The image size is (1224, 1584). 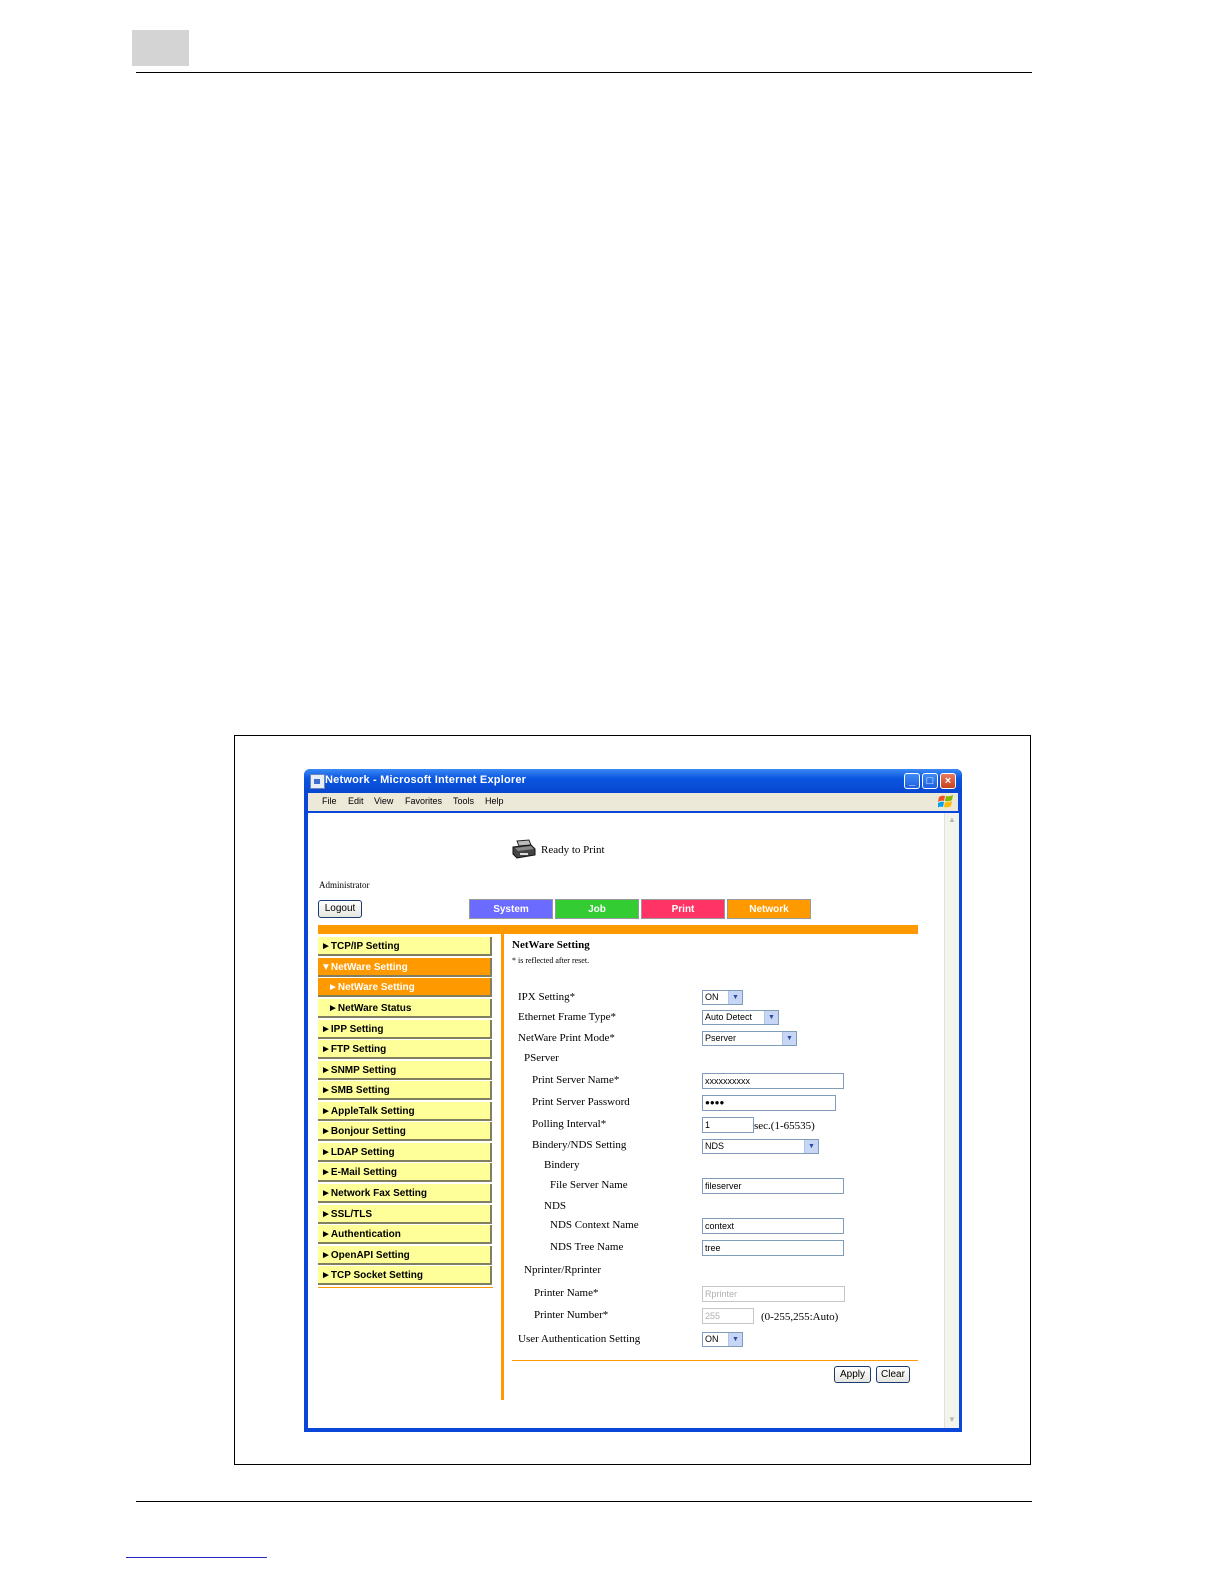 What do you see at coordinates (773, 1226) in the screenshot?
I see `nds-context-name-input: context` at bounding box center [773, 1226].